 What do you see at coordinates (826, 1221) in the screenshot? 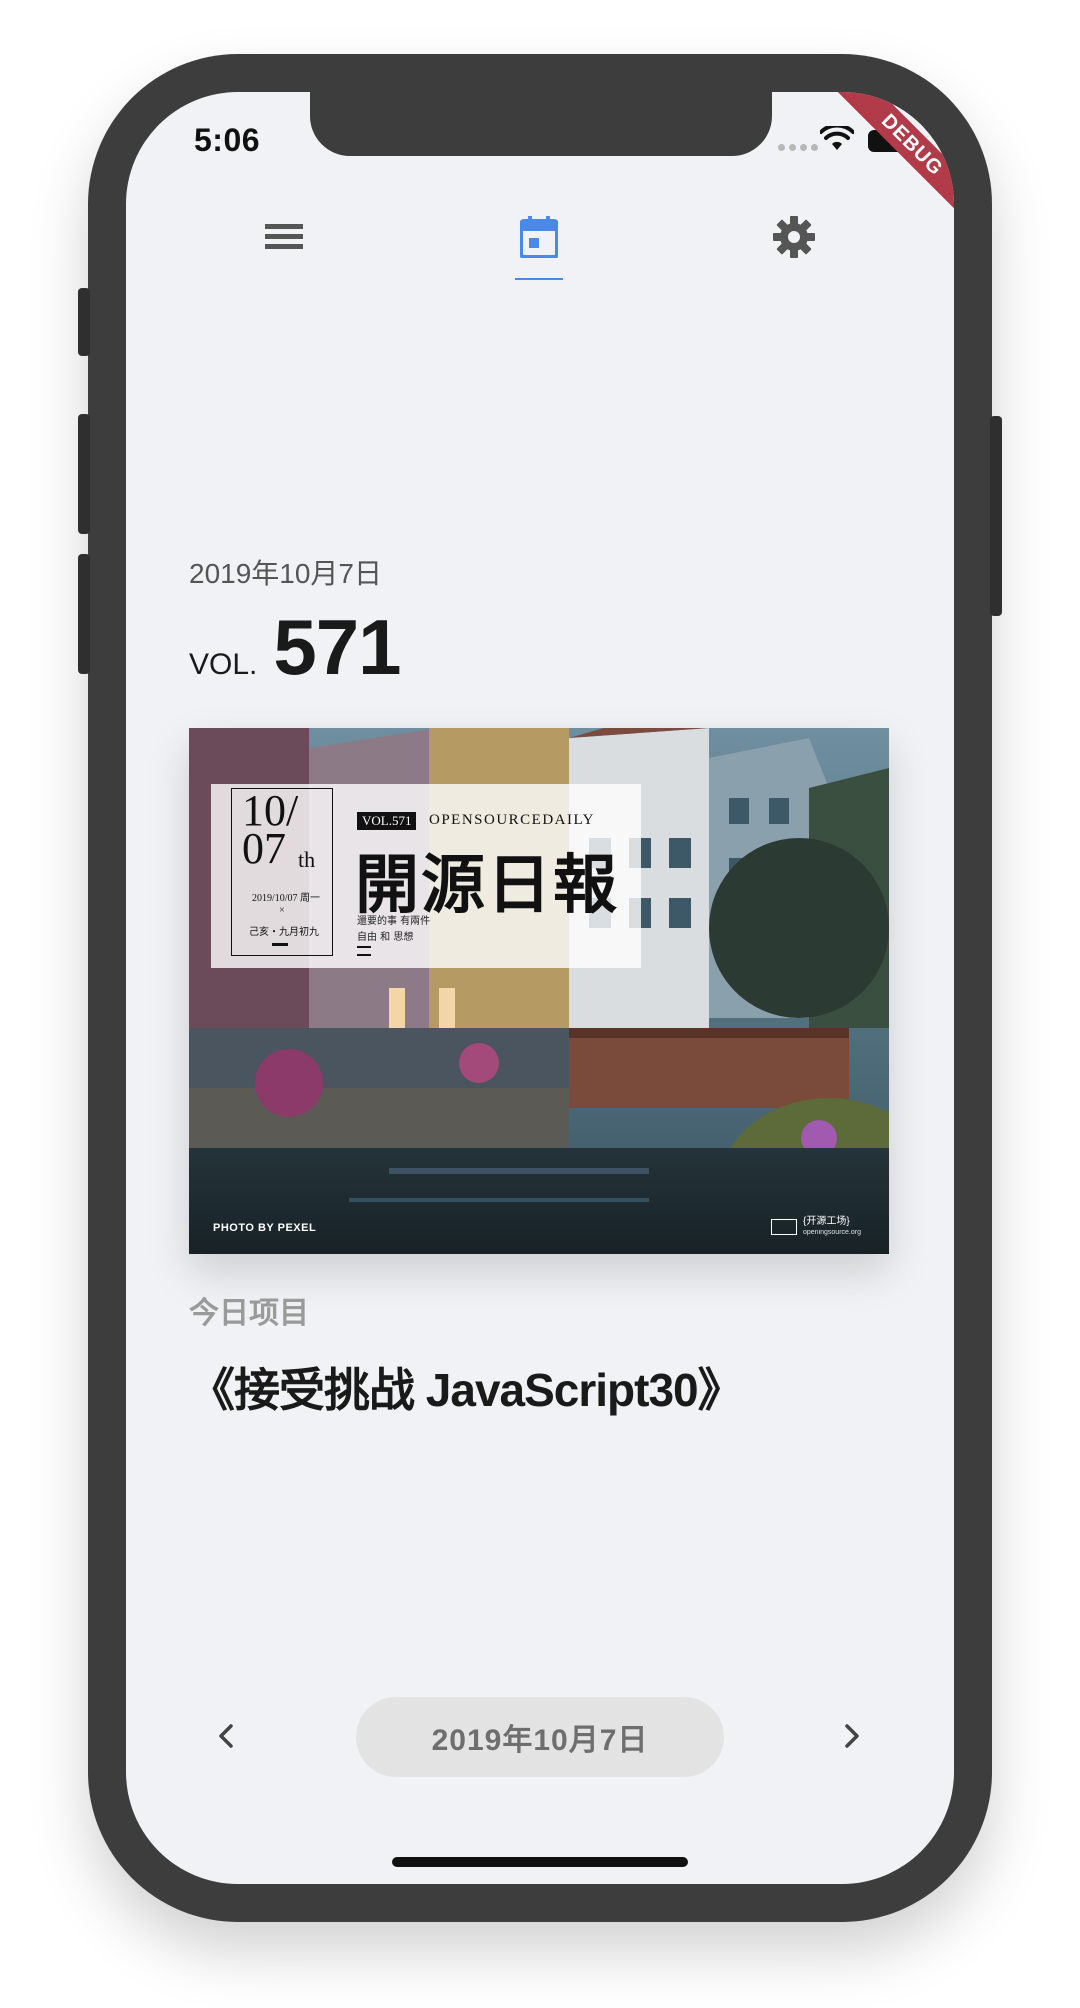
I see `brand-name: {开源工场}` at bounding box center [826, 1221].